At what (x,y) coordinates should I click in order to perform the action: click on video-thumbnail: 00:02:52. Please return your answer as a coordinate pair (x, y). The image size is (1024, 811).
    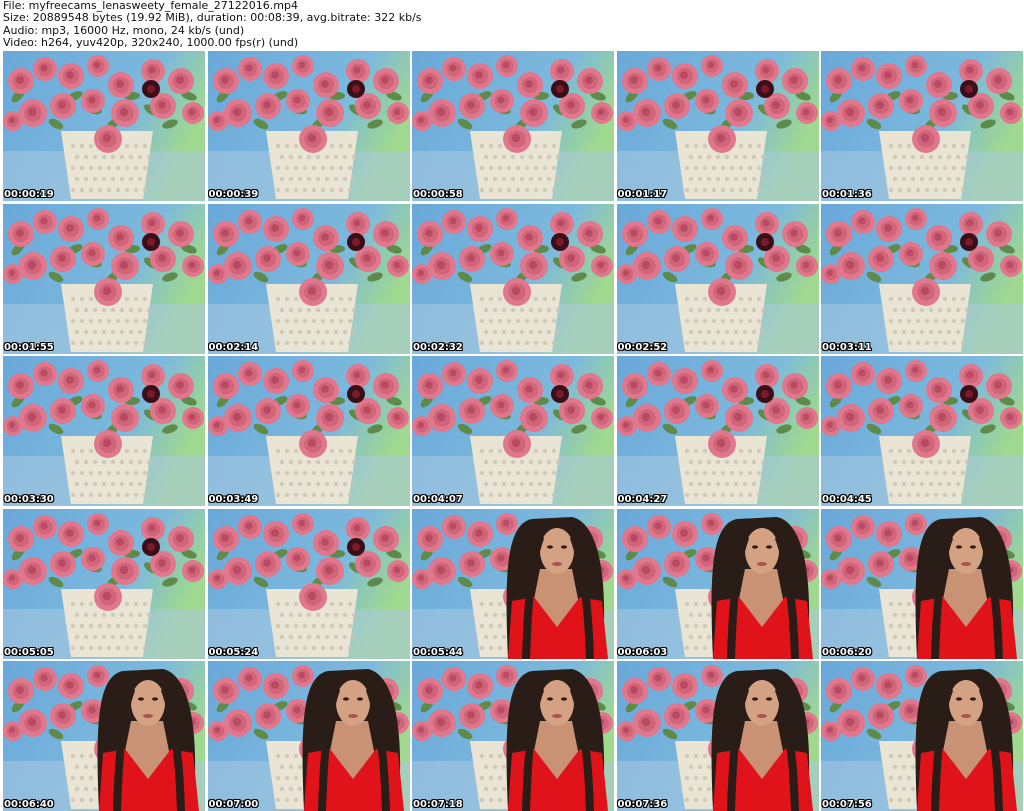
    Looking at the image, I should click on (717, 278).